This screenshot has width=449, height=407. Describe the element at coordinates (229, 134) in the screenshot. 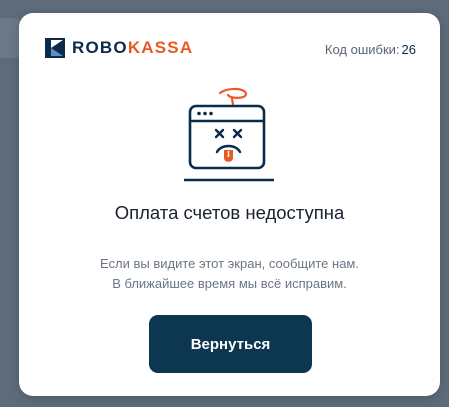

I see `broken-browser-window-icon` at that location.